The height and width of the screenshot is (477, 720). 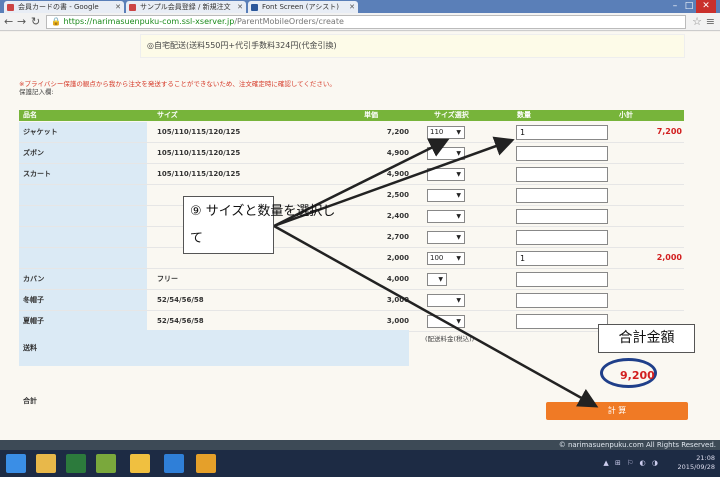 What do you see at coordinates (83, 300) in the screenshot?
I see `product-name: 冬帽子` at bounding box center [83, 300].